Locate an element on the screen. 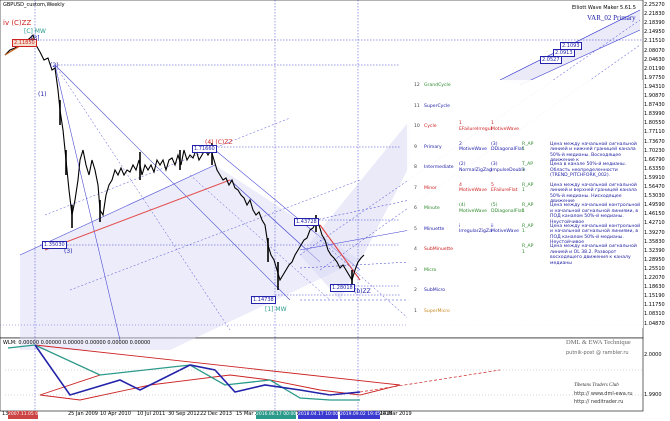 The image size is (670, 421). price-tick: 1.28950 is located at coordinates (654, 259).